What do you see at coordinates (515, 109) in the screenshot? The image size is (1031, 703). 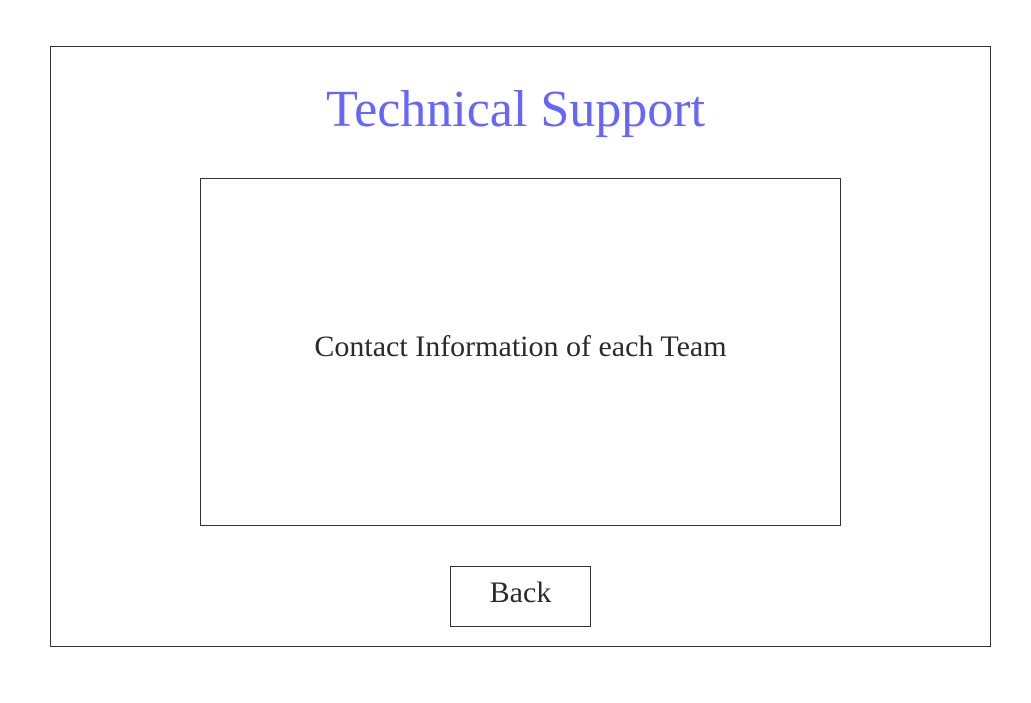 I see `page-title: Technical Support` at bounding box center [515, 109].